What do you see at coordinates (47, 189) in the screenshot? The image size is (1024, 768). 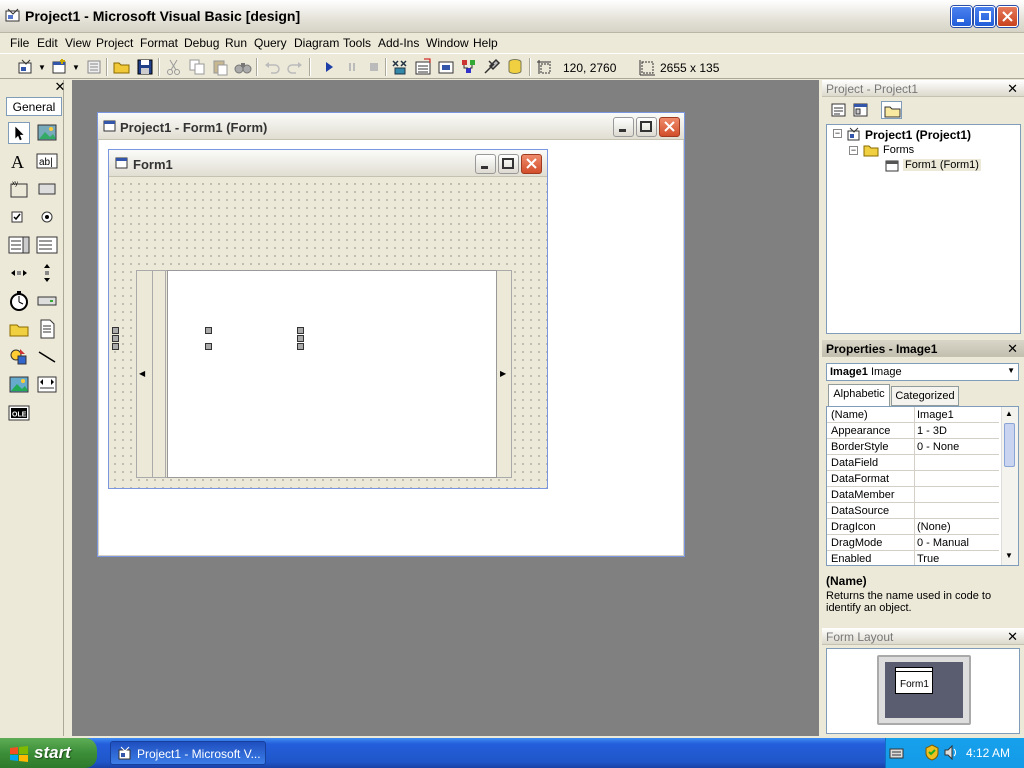 I see `commandbutton-tool-icon` at bounding box center [47, 189].